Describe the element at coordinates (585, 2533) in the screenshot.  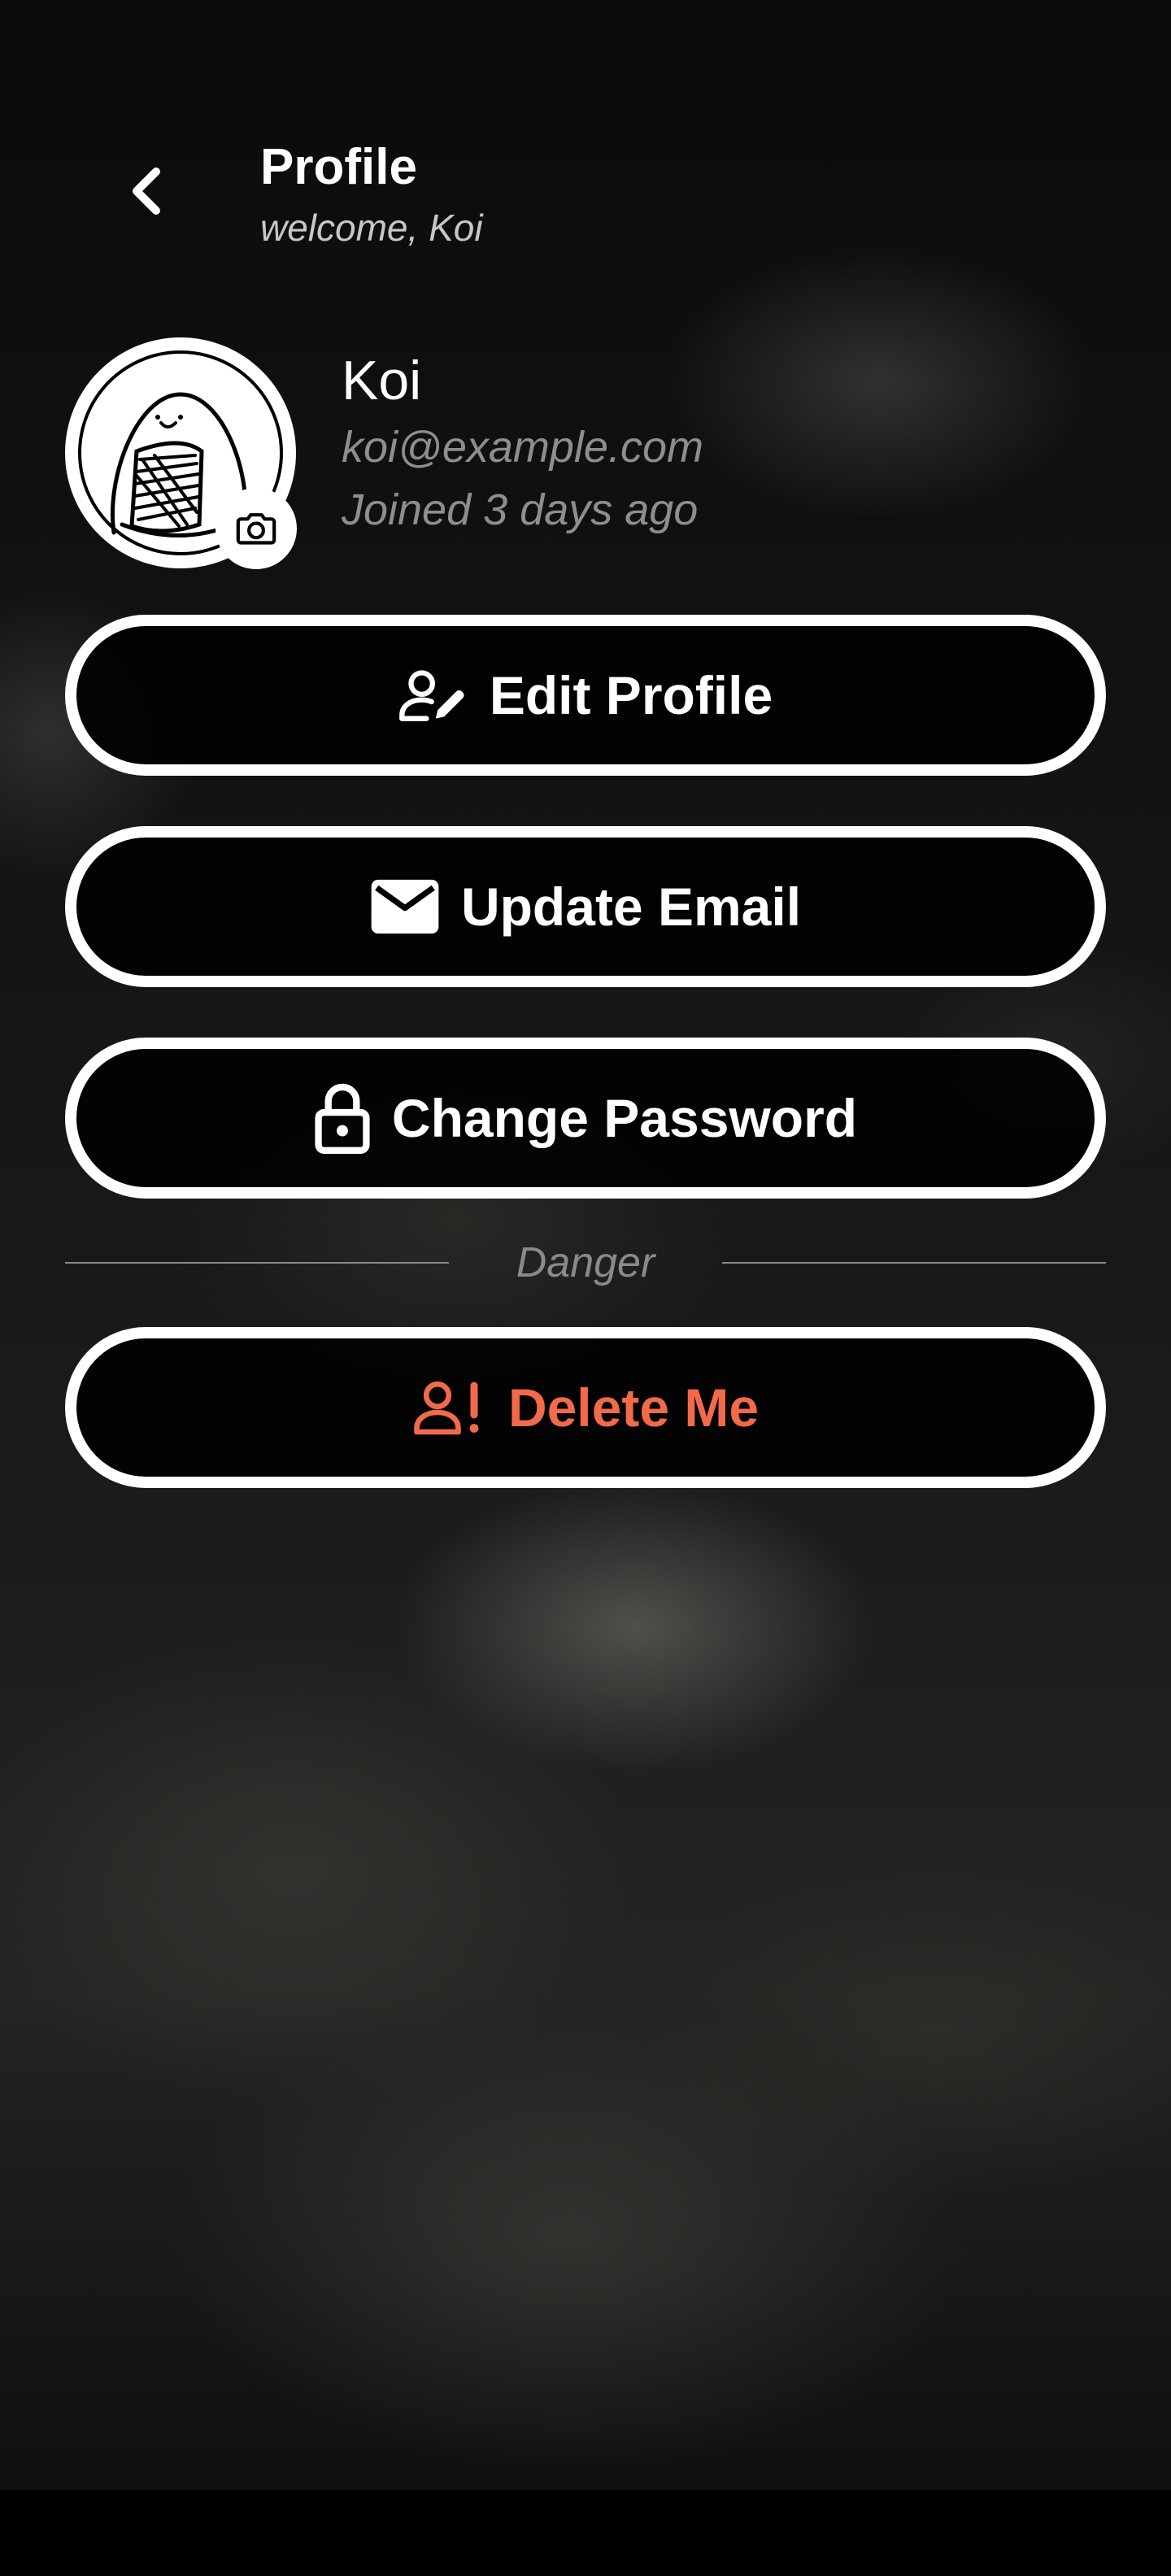
I see `system-navigation-bar` at that location.